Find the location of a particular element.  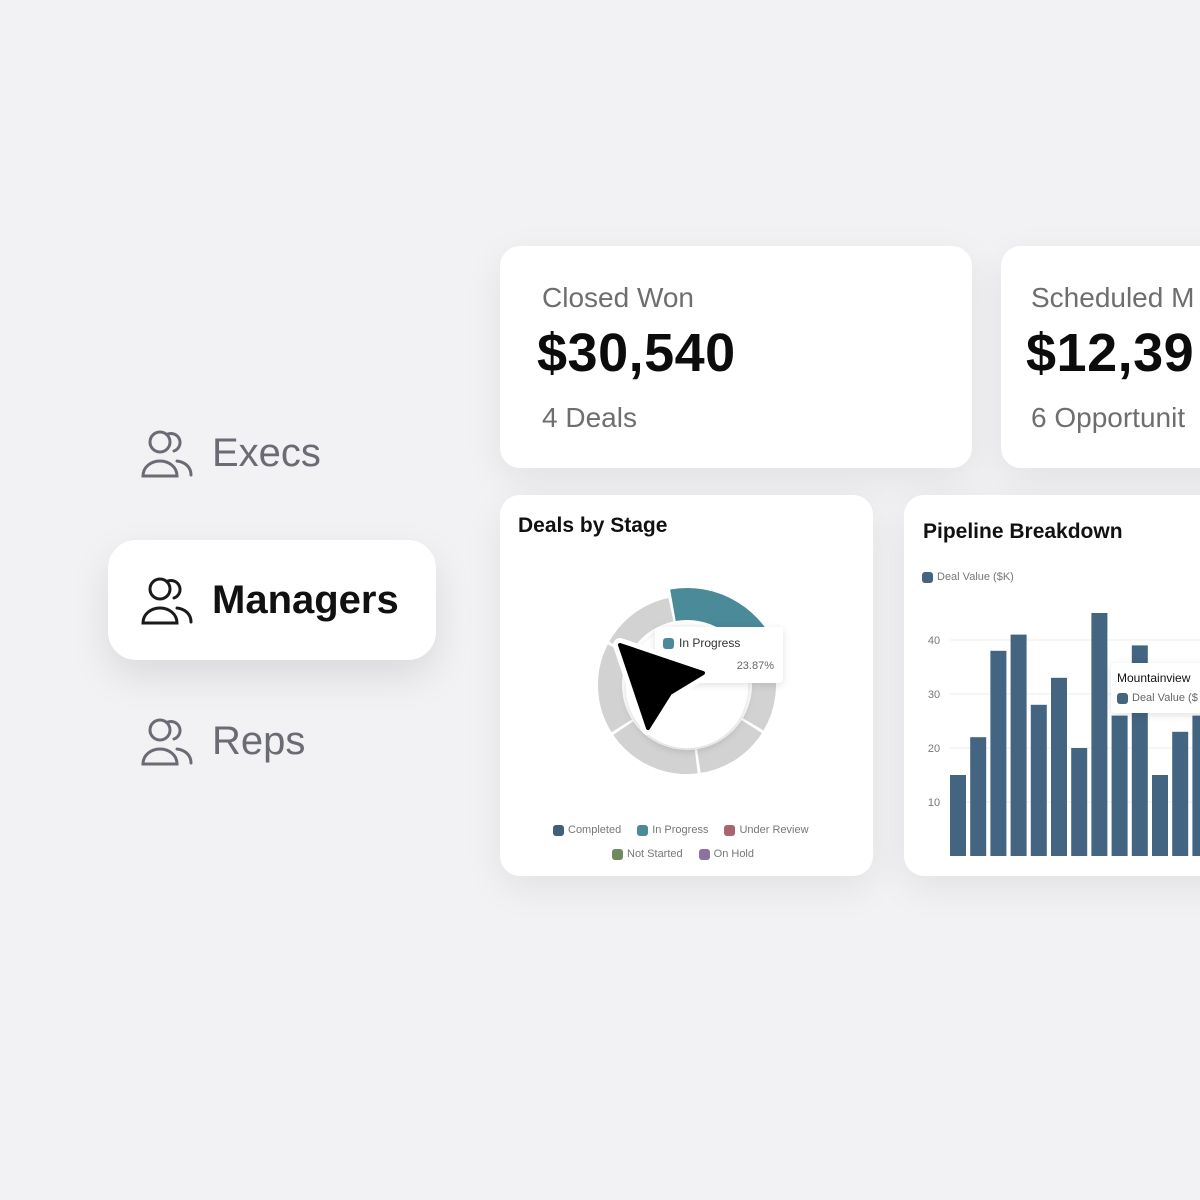

legend-item-in-progress: In Progress is located at coordinates (672, 830).